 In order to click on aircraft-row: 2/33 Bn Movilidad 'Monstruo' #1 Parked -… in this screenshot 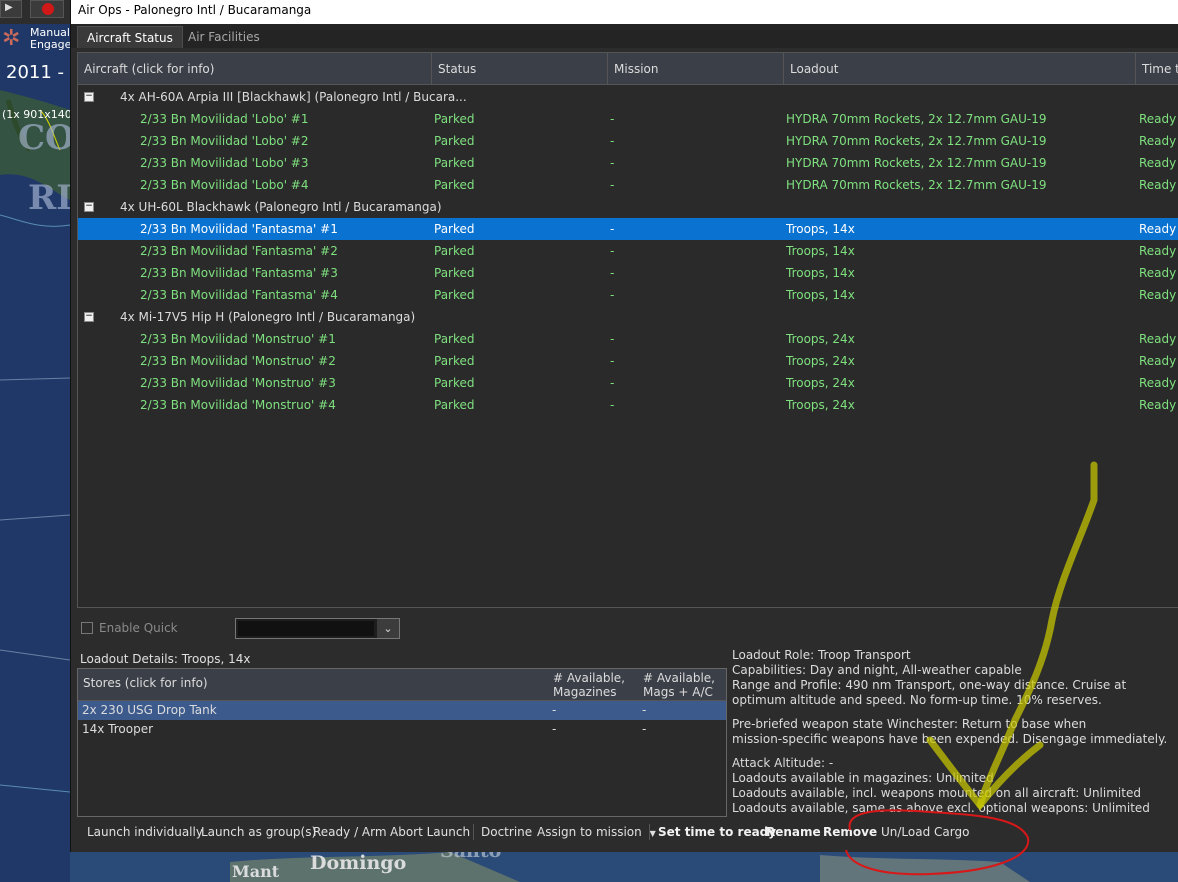, I will do `click(628, 339)`.